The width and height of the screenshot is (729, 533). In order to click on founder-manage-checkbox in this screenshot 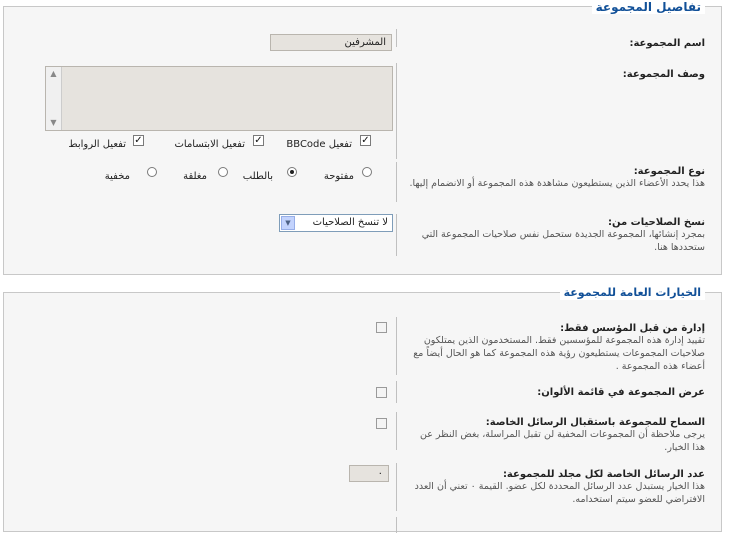, I will do `click(381, 327)`.